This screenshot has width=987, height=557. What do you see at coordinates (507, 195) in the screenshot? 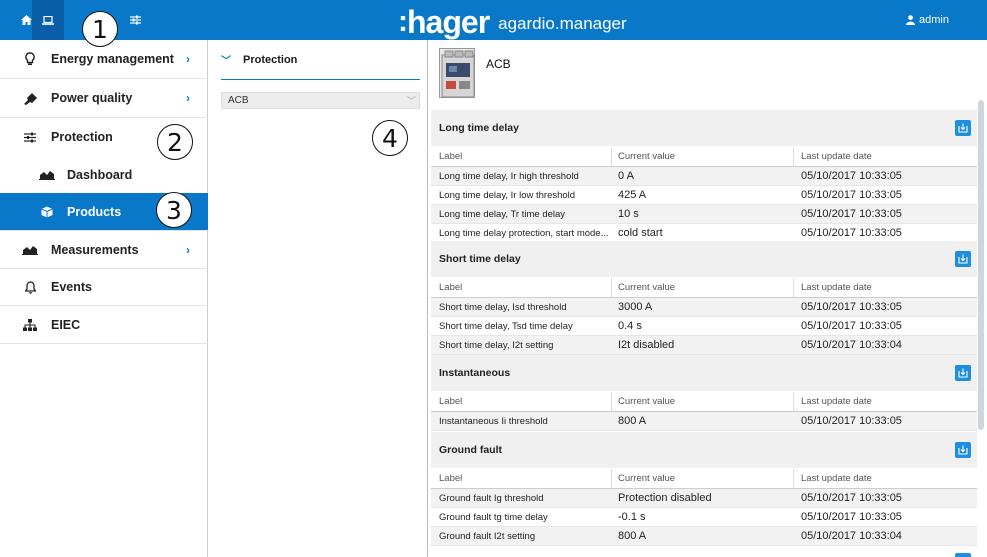
I see `row-label: Long time delay, Ir low threshold` at bounding box center [507, 195].